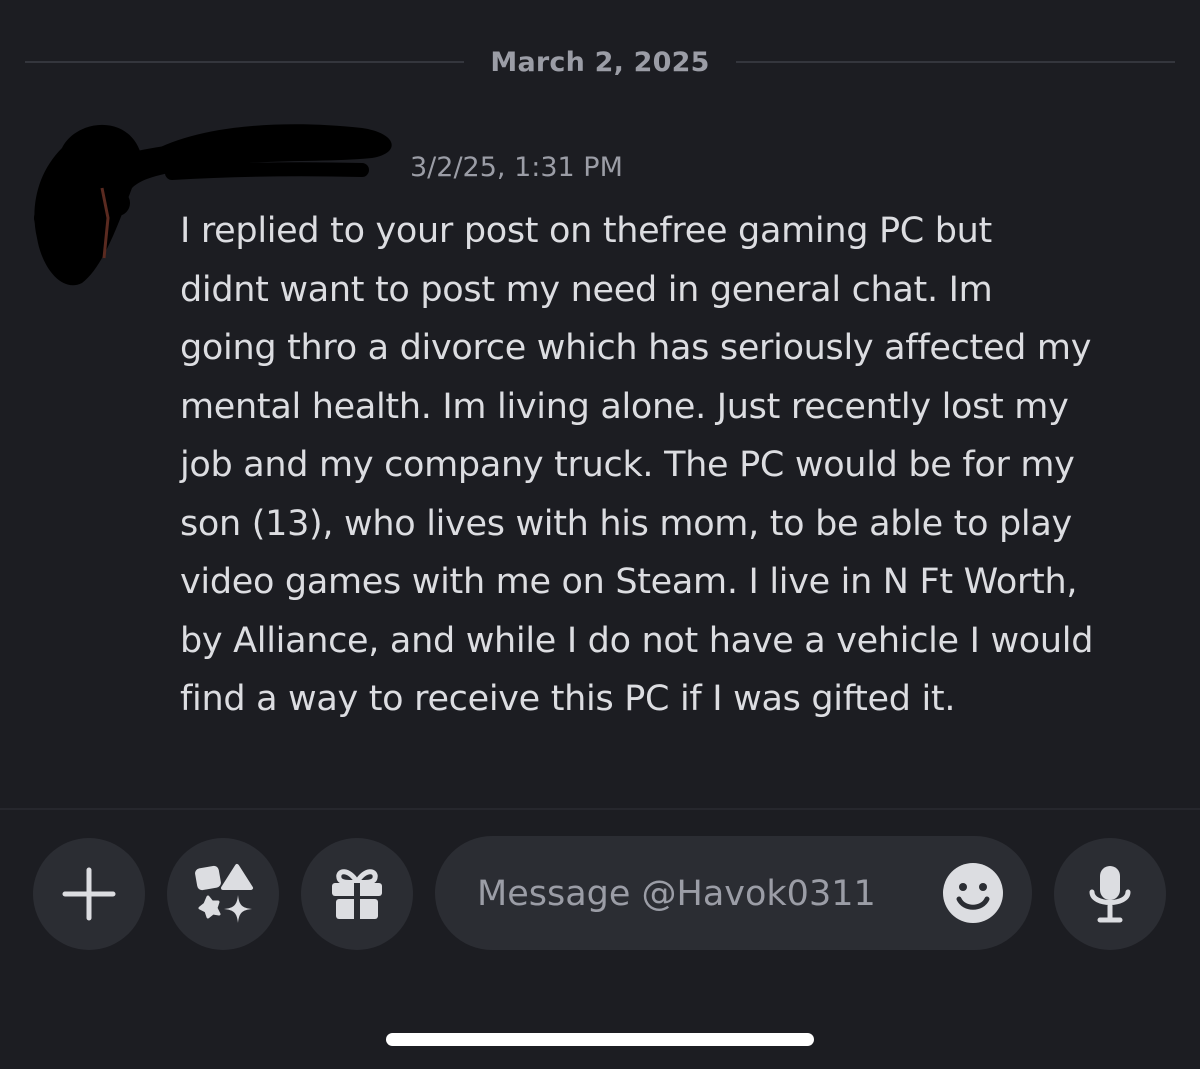 This screenshot has width=1200, height=1069. Describe the element at coordinates (697, 894) in the screenshot. I see `message-input` at that location.